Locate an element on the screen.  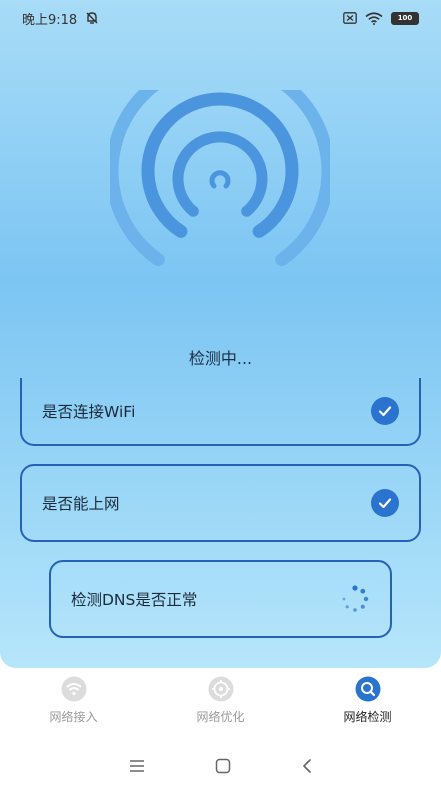
check-label-dns: 检测DNS是否正常 is located at coordinates (134, 600).